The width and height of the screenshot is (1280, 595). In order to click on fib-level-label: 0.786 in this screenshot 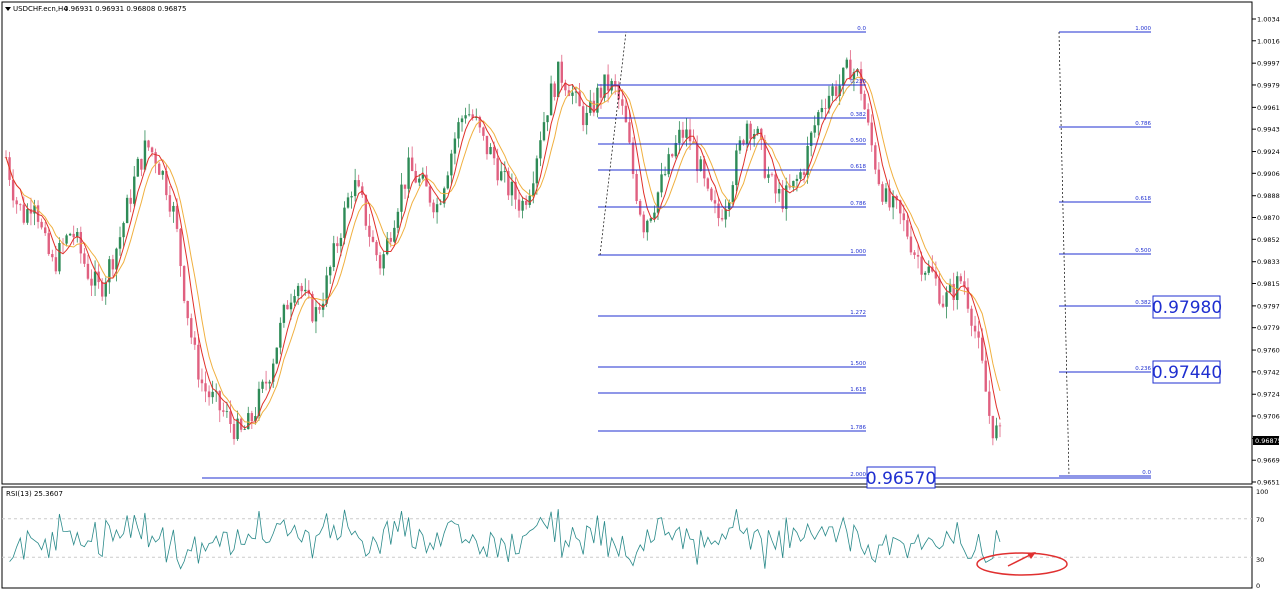, I will do `click(858, 204)`.